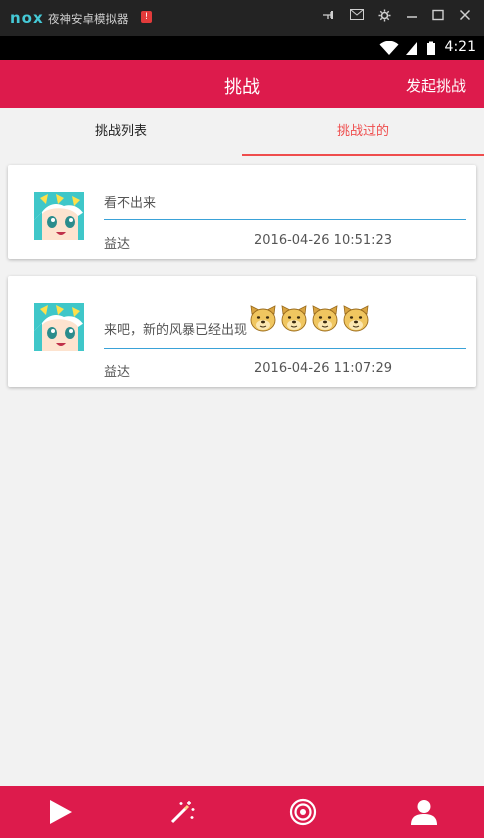 The width and height of the screenshot is (484, 838). What do you see at coordinates (438, 17) in the screenshot?
I see `maximize-icon` at bounding box center [438, 17].